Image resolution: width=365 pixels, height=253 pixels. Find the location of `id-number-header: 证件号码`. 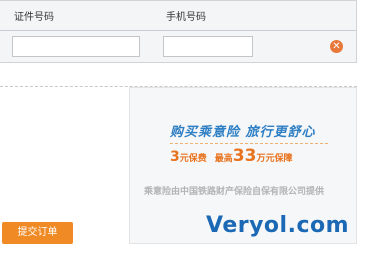

id-number-header: 证件号码 is located at coordinates (34, 17).